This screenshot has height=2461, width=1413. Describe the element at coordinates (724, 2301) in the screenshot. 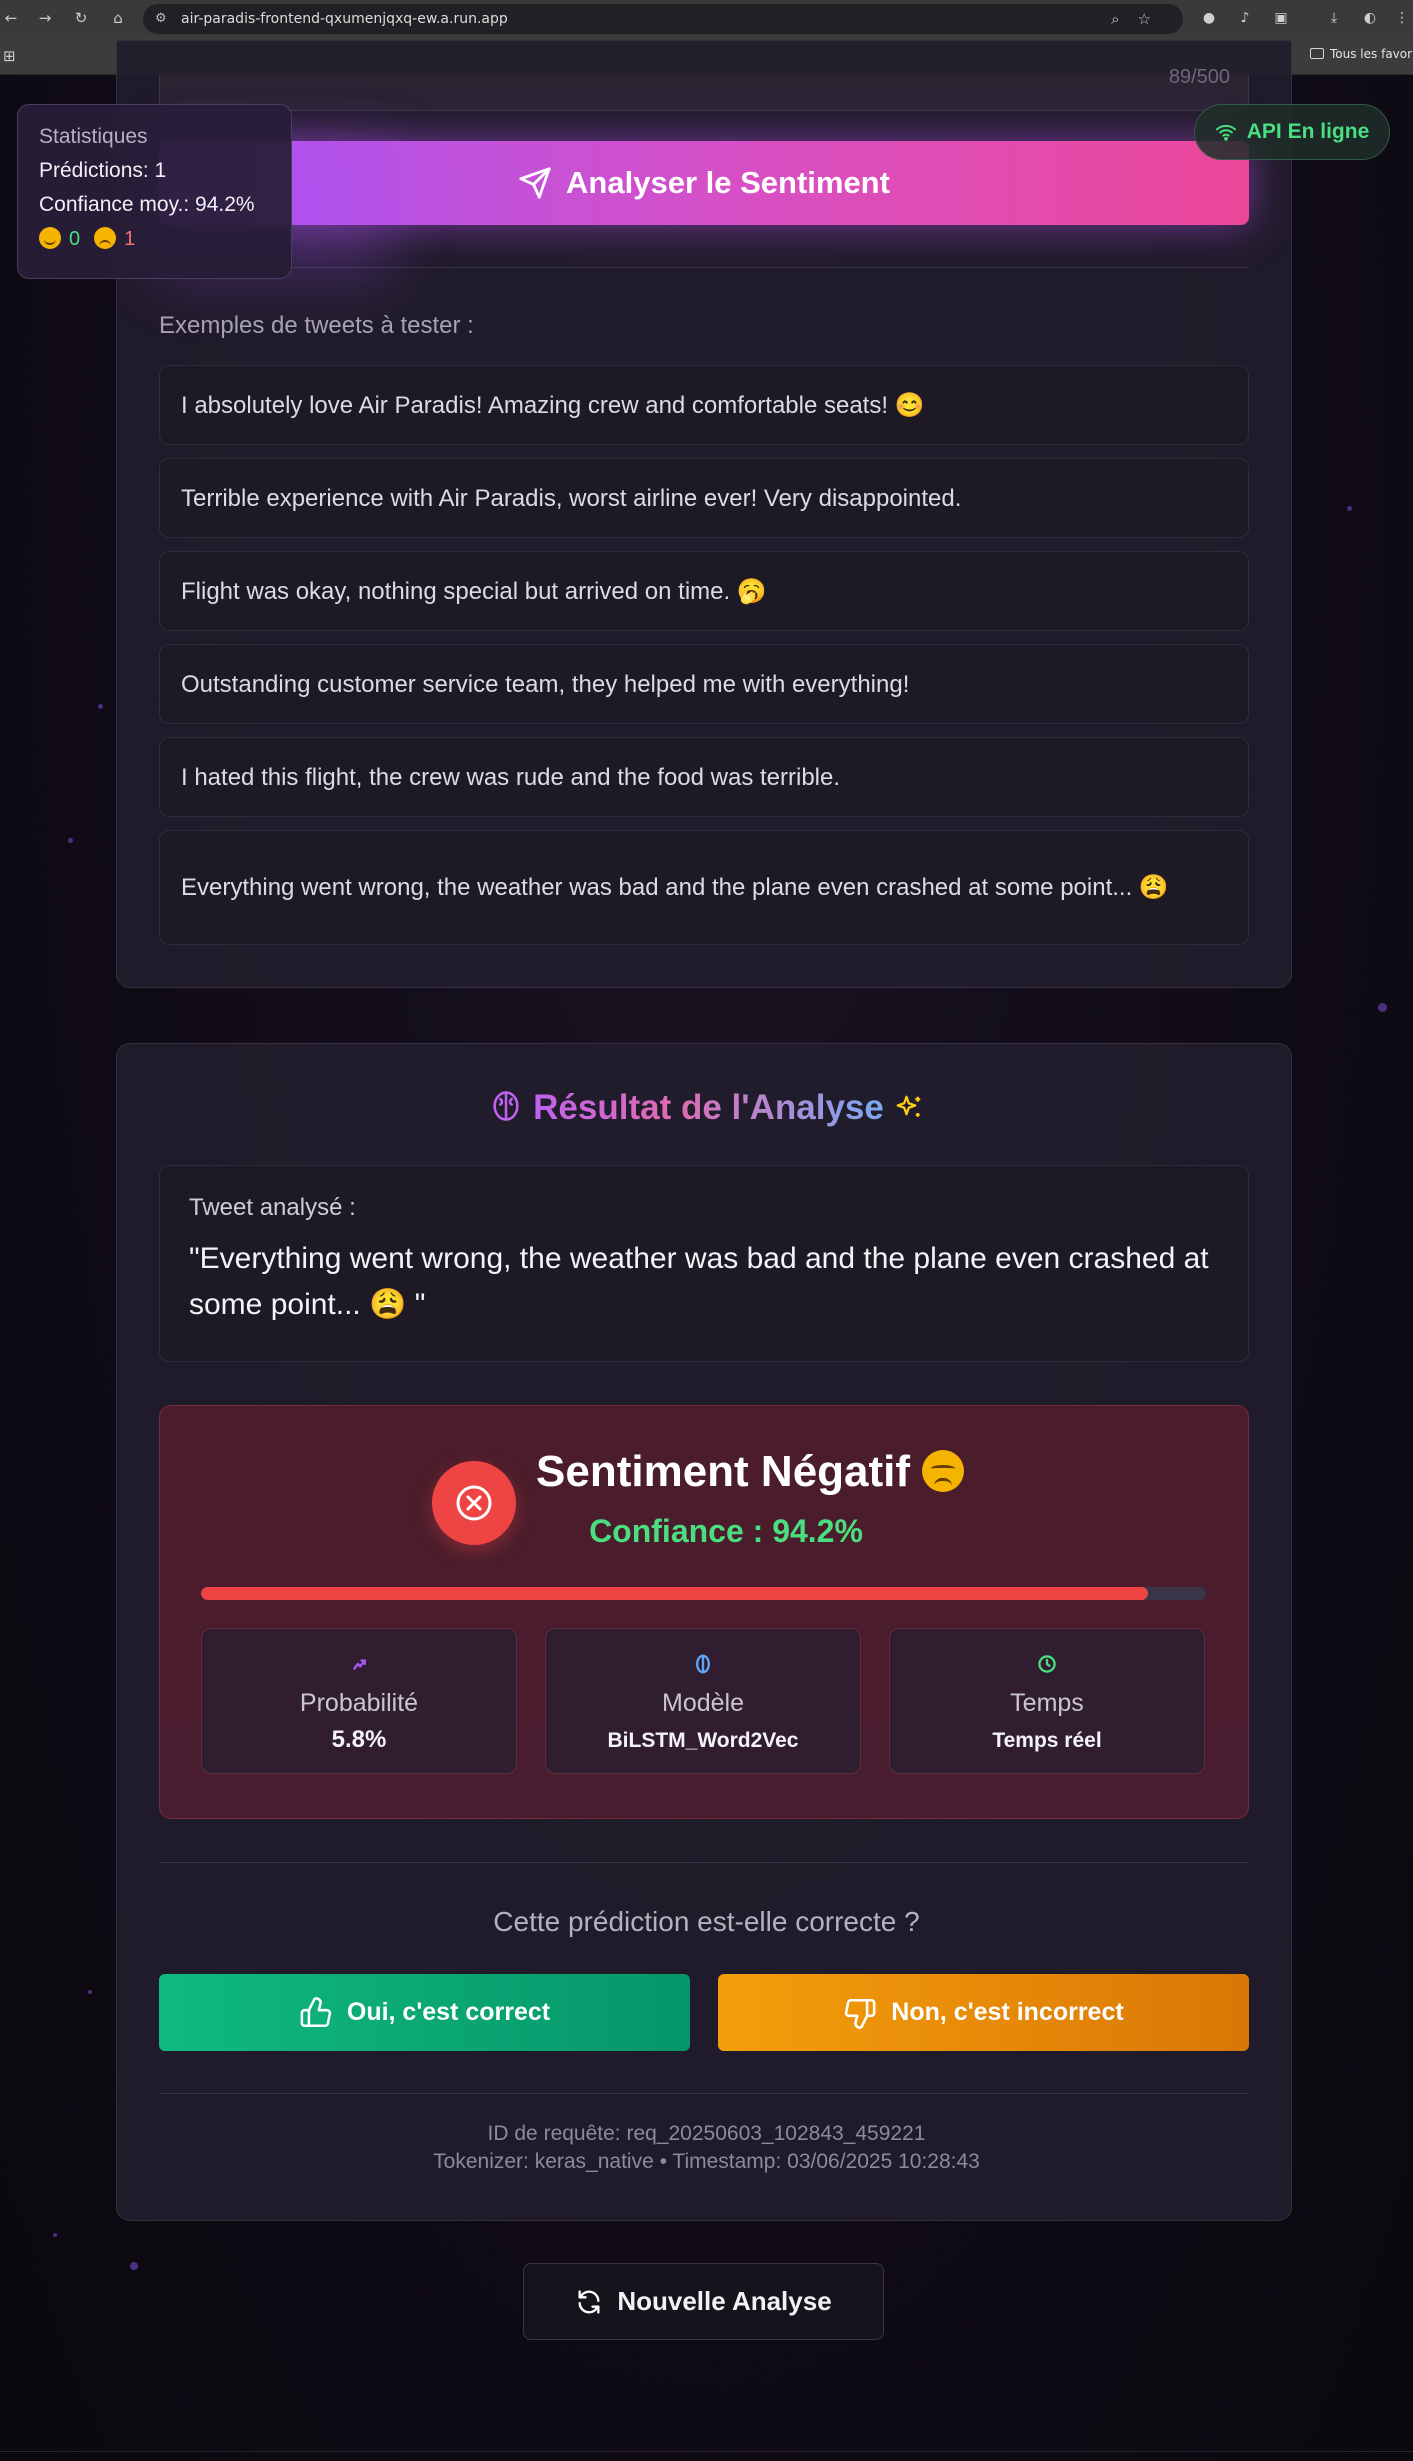

I see `new-analysis-label: Nouvelle Analyse` at that location.